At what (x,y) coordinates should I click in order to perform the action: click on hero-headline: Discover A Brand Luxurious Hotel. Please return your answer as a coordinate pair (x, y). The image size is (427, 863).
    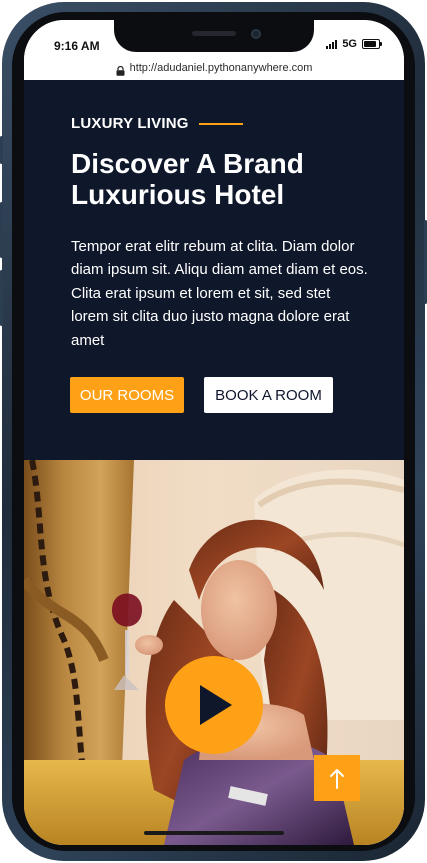
    Looking at the image, I should click on (187, 179).